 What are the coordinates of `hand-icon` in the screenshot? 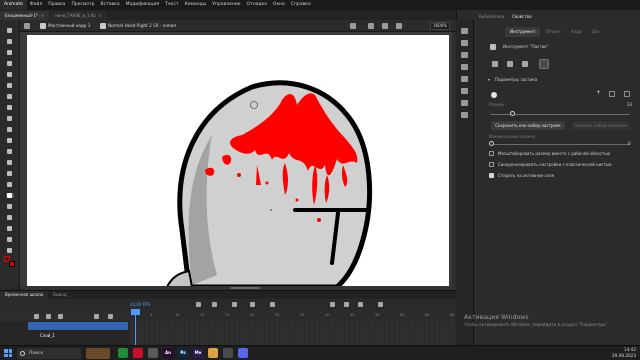 It's located at (10, 228).